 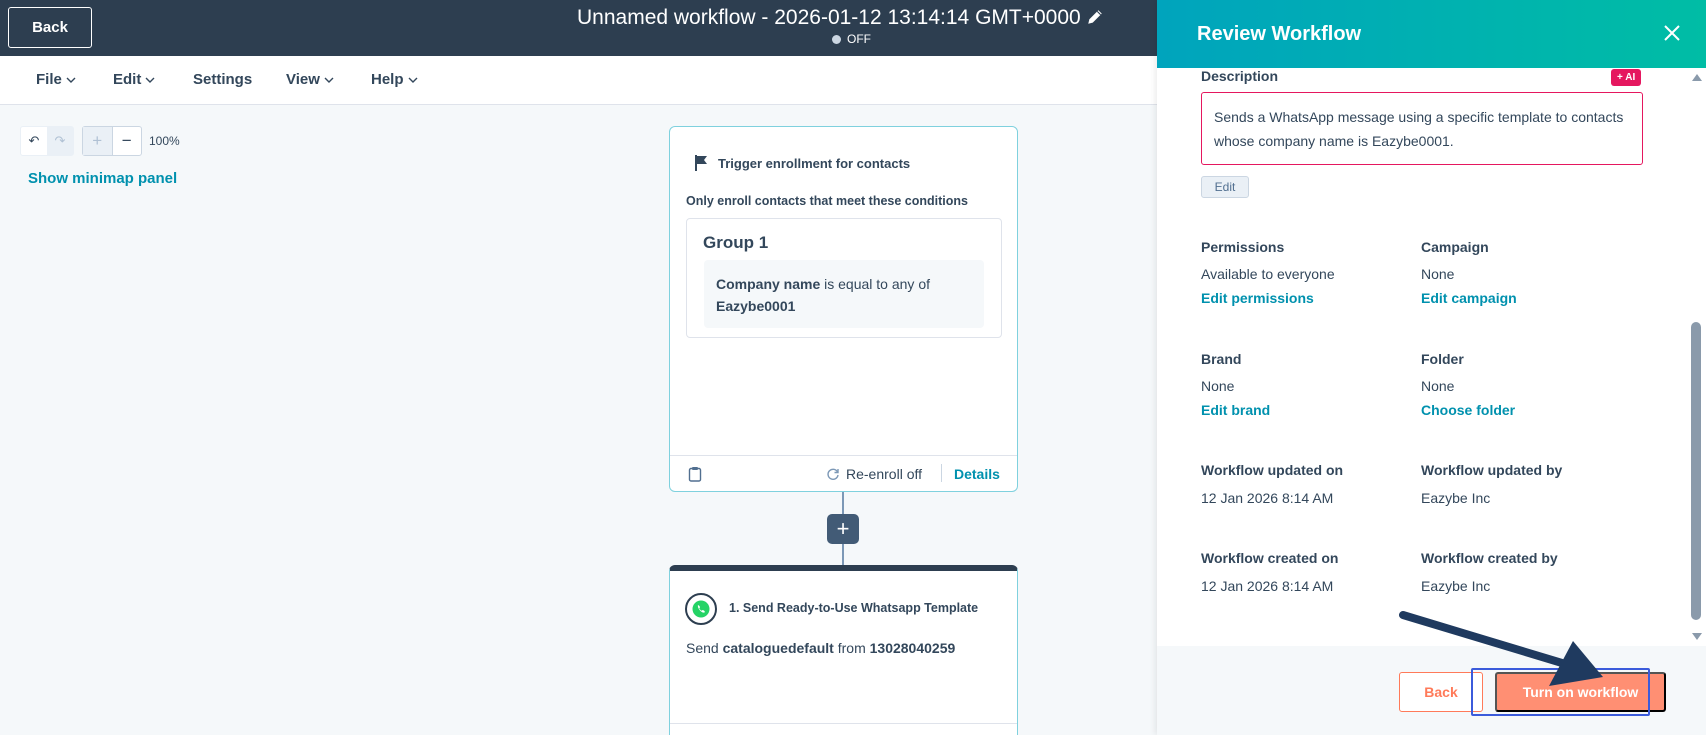 I want to click on reenroll-status: Re-enroll off, so click(x=874, y=474).